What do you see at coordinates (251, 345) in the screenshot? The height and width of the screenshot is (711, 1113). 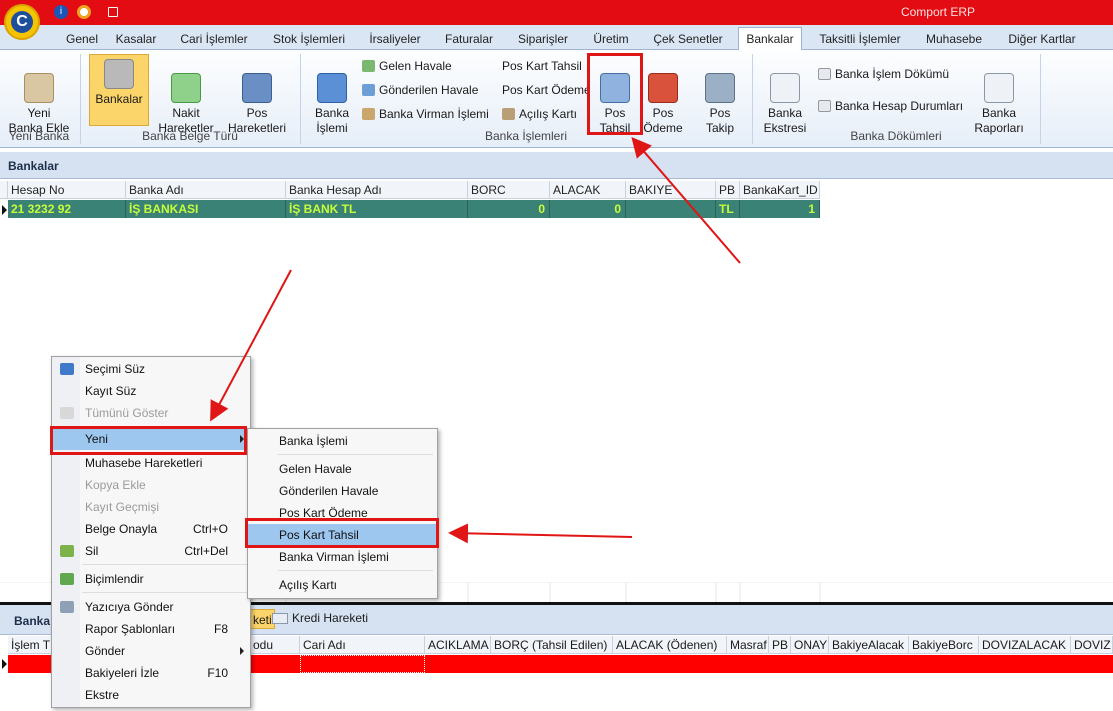 I see `arrow-to-yeni` at bounding box center [251, 345].